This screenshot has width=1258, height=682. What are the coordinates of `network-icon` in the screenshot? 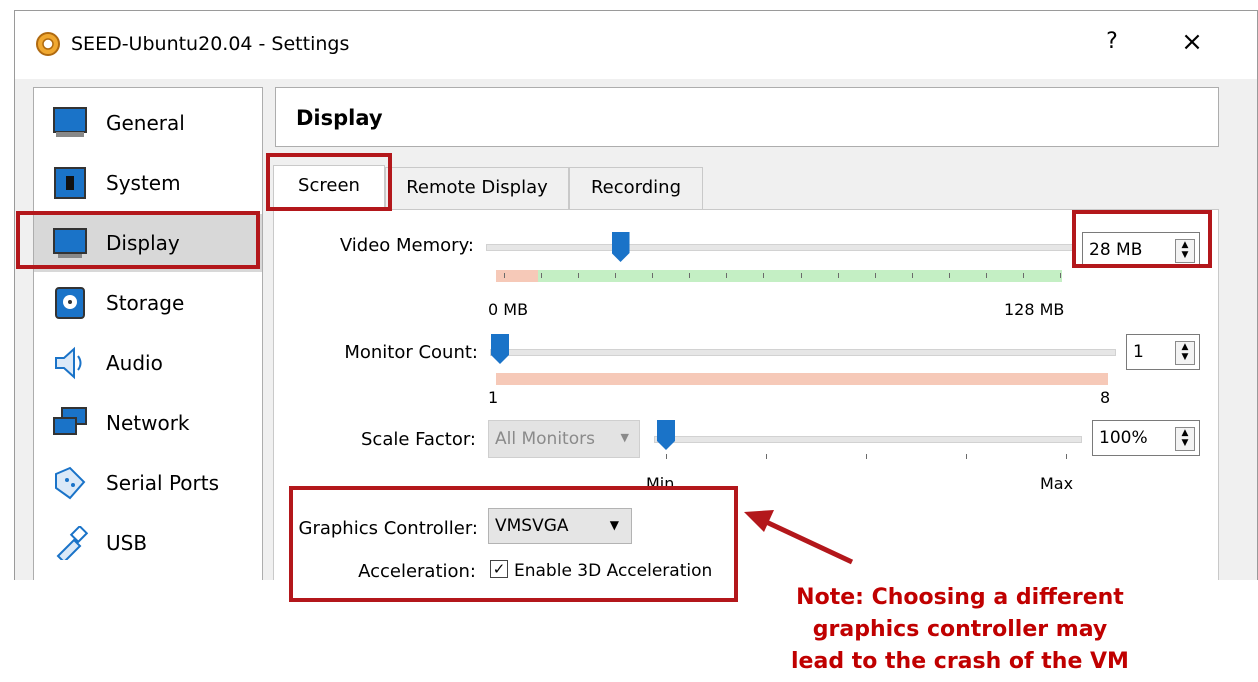 It's located at (70, 421).